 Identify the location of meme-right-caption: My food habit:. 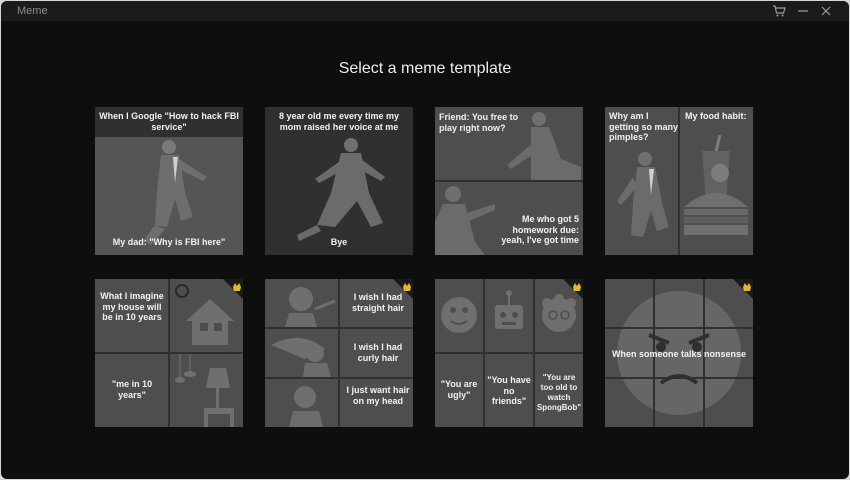
(716, 116).